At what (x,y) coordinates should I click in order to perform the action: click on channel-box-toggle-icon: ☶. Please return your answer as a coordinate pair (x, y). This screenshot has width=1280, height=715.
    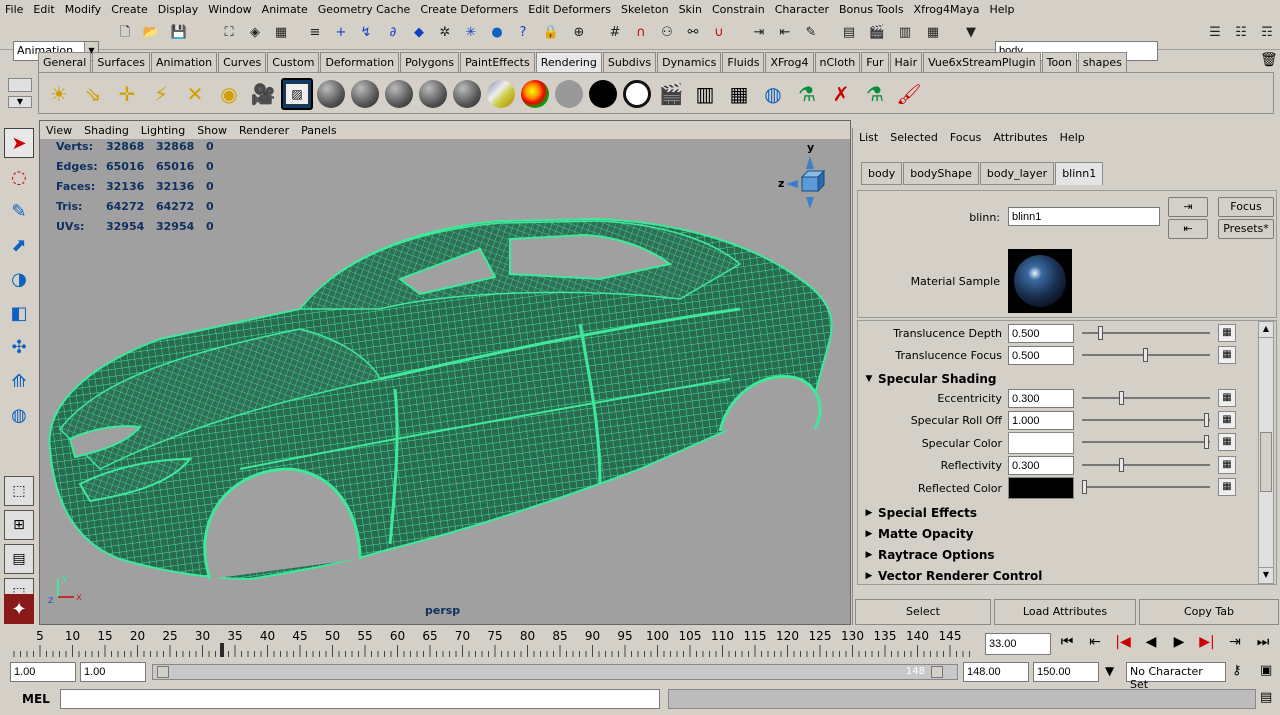
    Looking at the image, I should click on (1267, 33).